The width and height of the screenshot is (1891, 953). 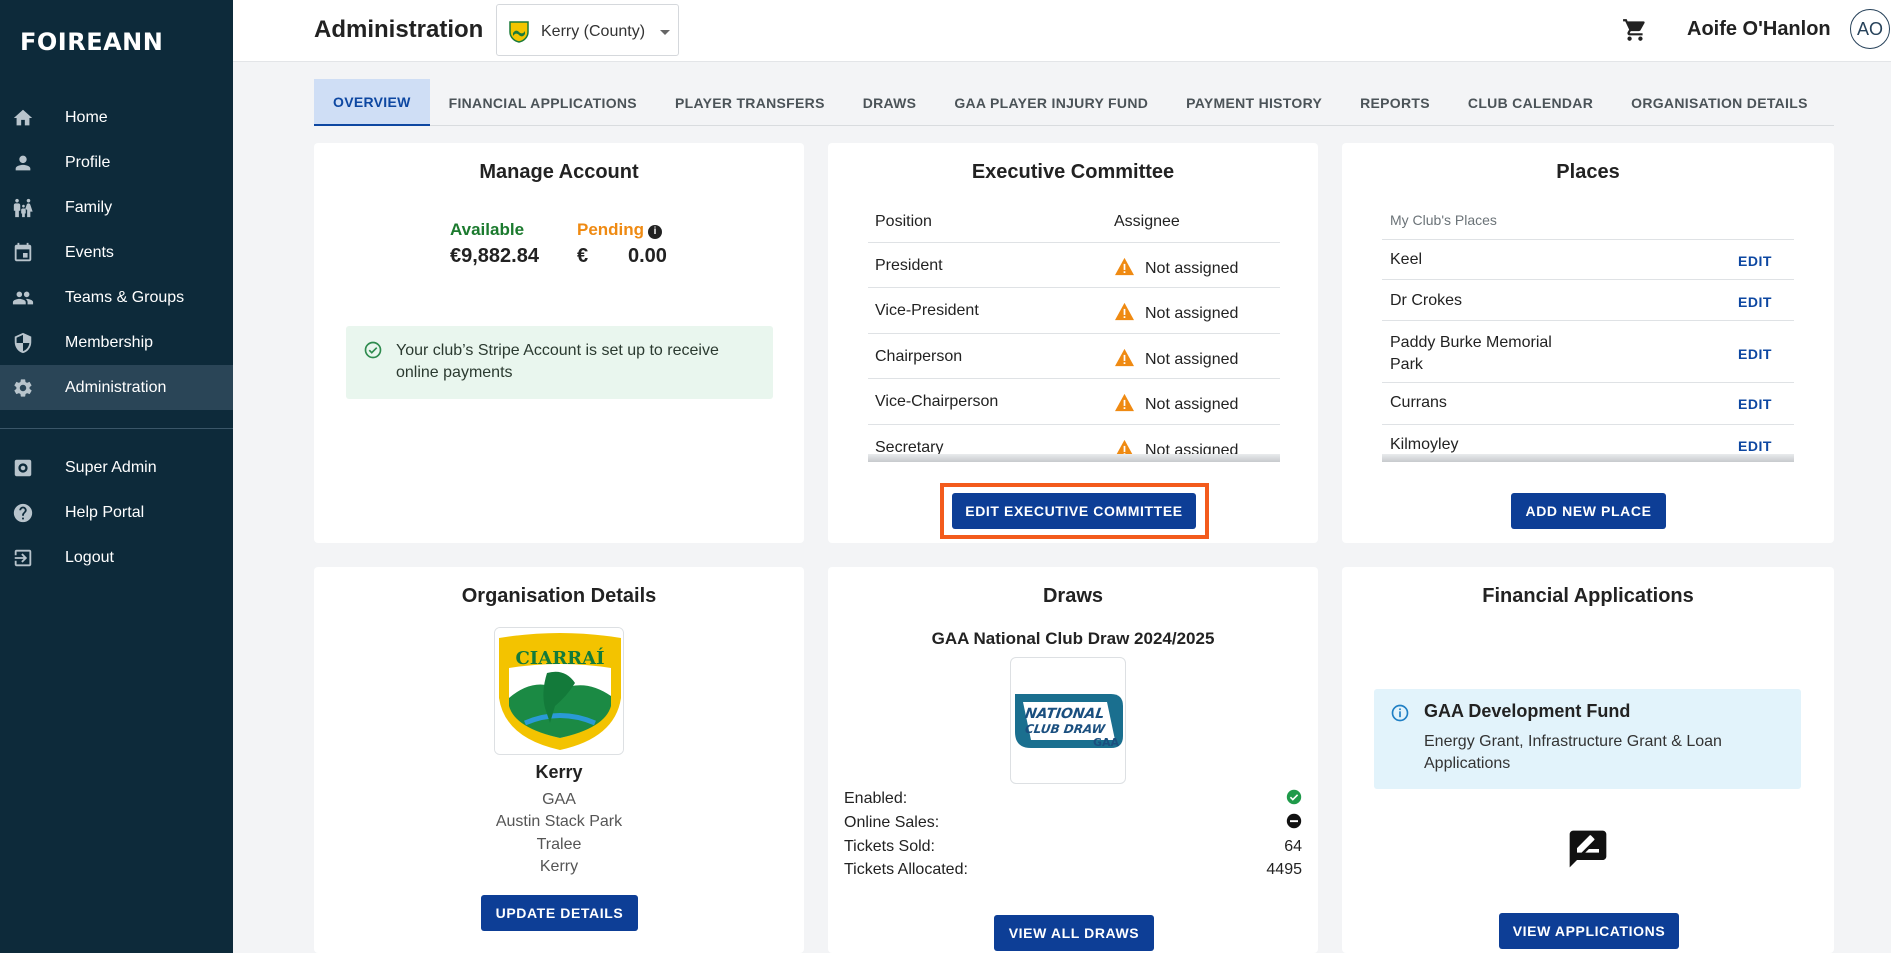 I want to click on update-details-button: UPDATE DETAILS, so click(x=559, y=913).